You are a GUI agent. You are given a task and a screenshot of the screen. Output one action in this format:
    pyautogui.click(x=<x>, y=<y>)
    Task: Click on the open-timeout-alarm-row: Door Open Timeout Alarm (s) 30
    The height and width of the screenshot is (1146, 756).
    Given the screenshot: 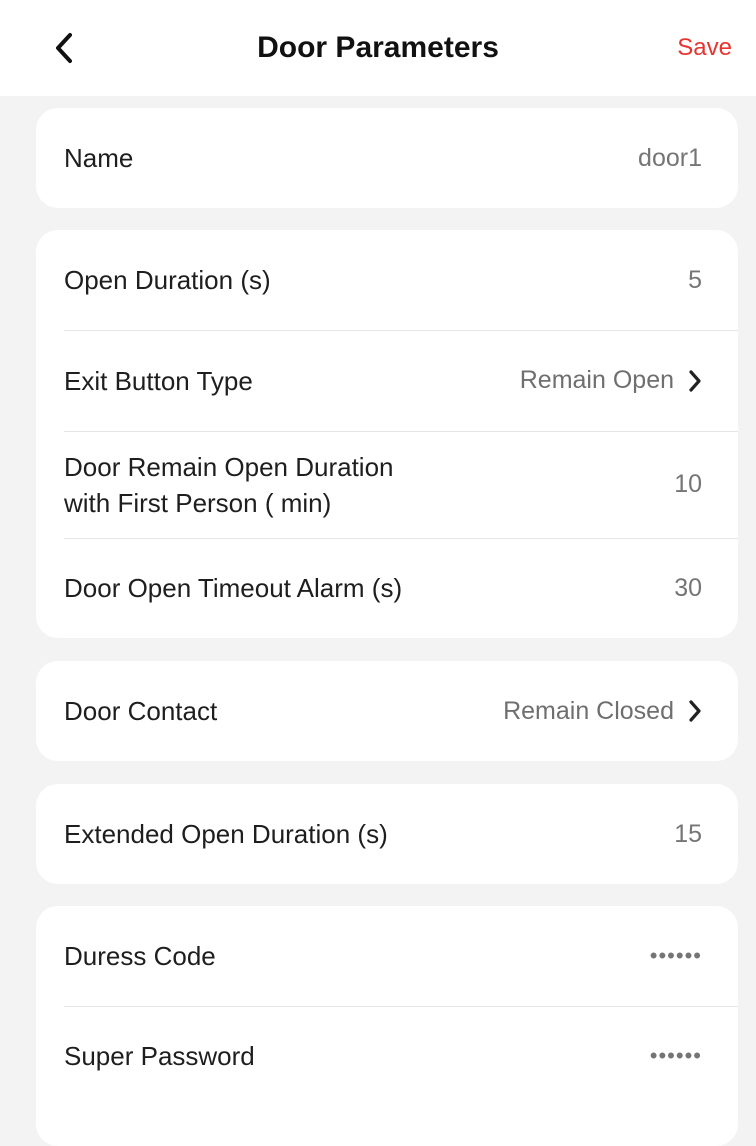 What is the action you would take?
    pyautogui.click(x=387, y=588)
    